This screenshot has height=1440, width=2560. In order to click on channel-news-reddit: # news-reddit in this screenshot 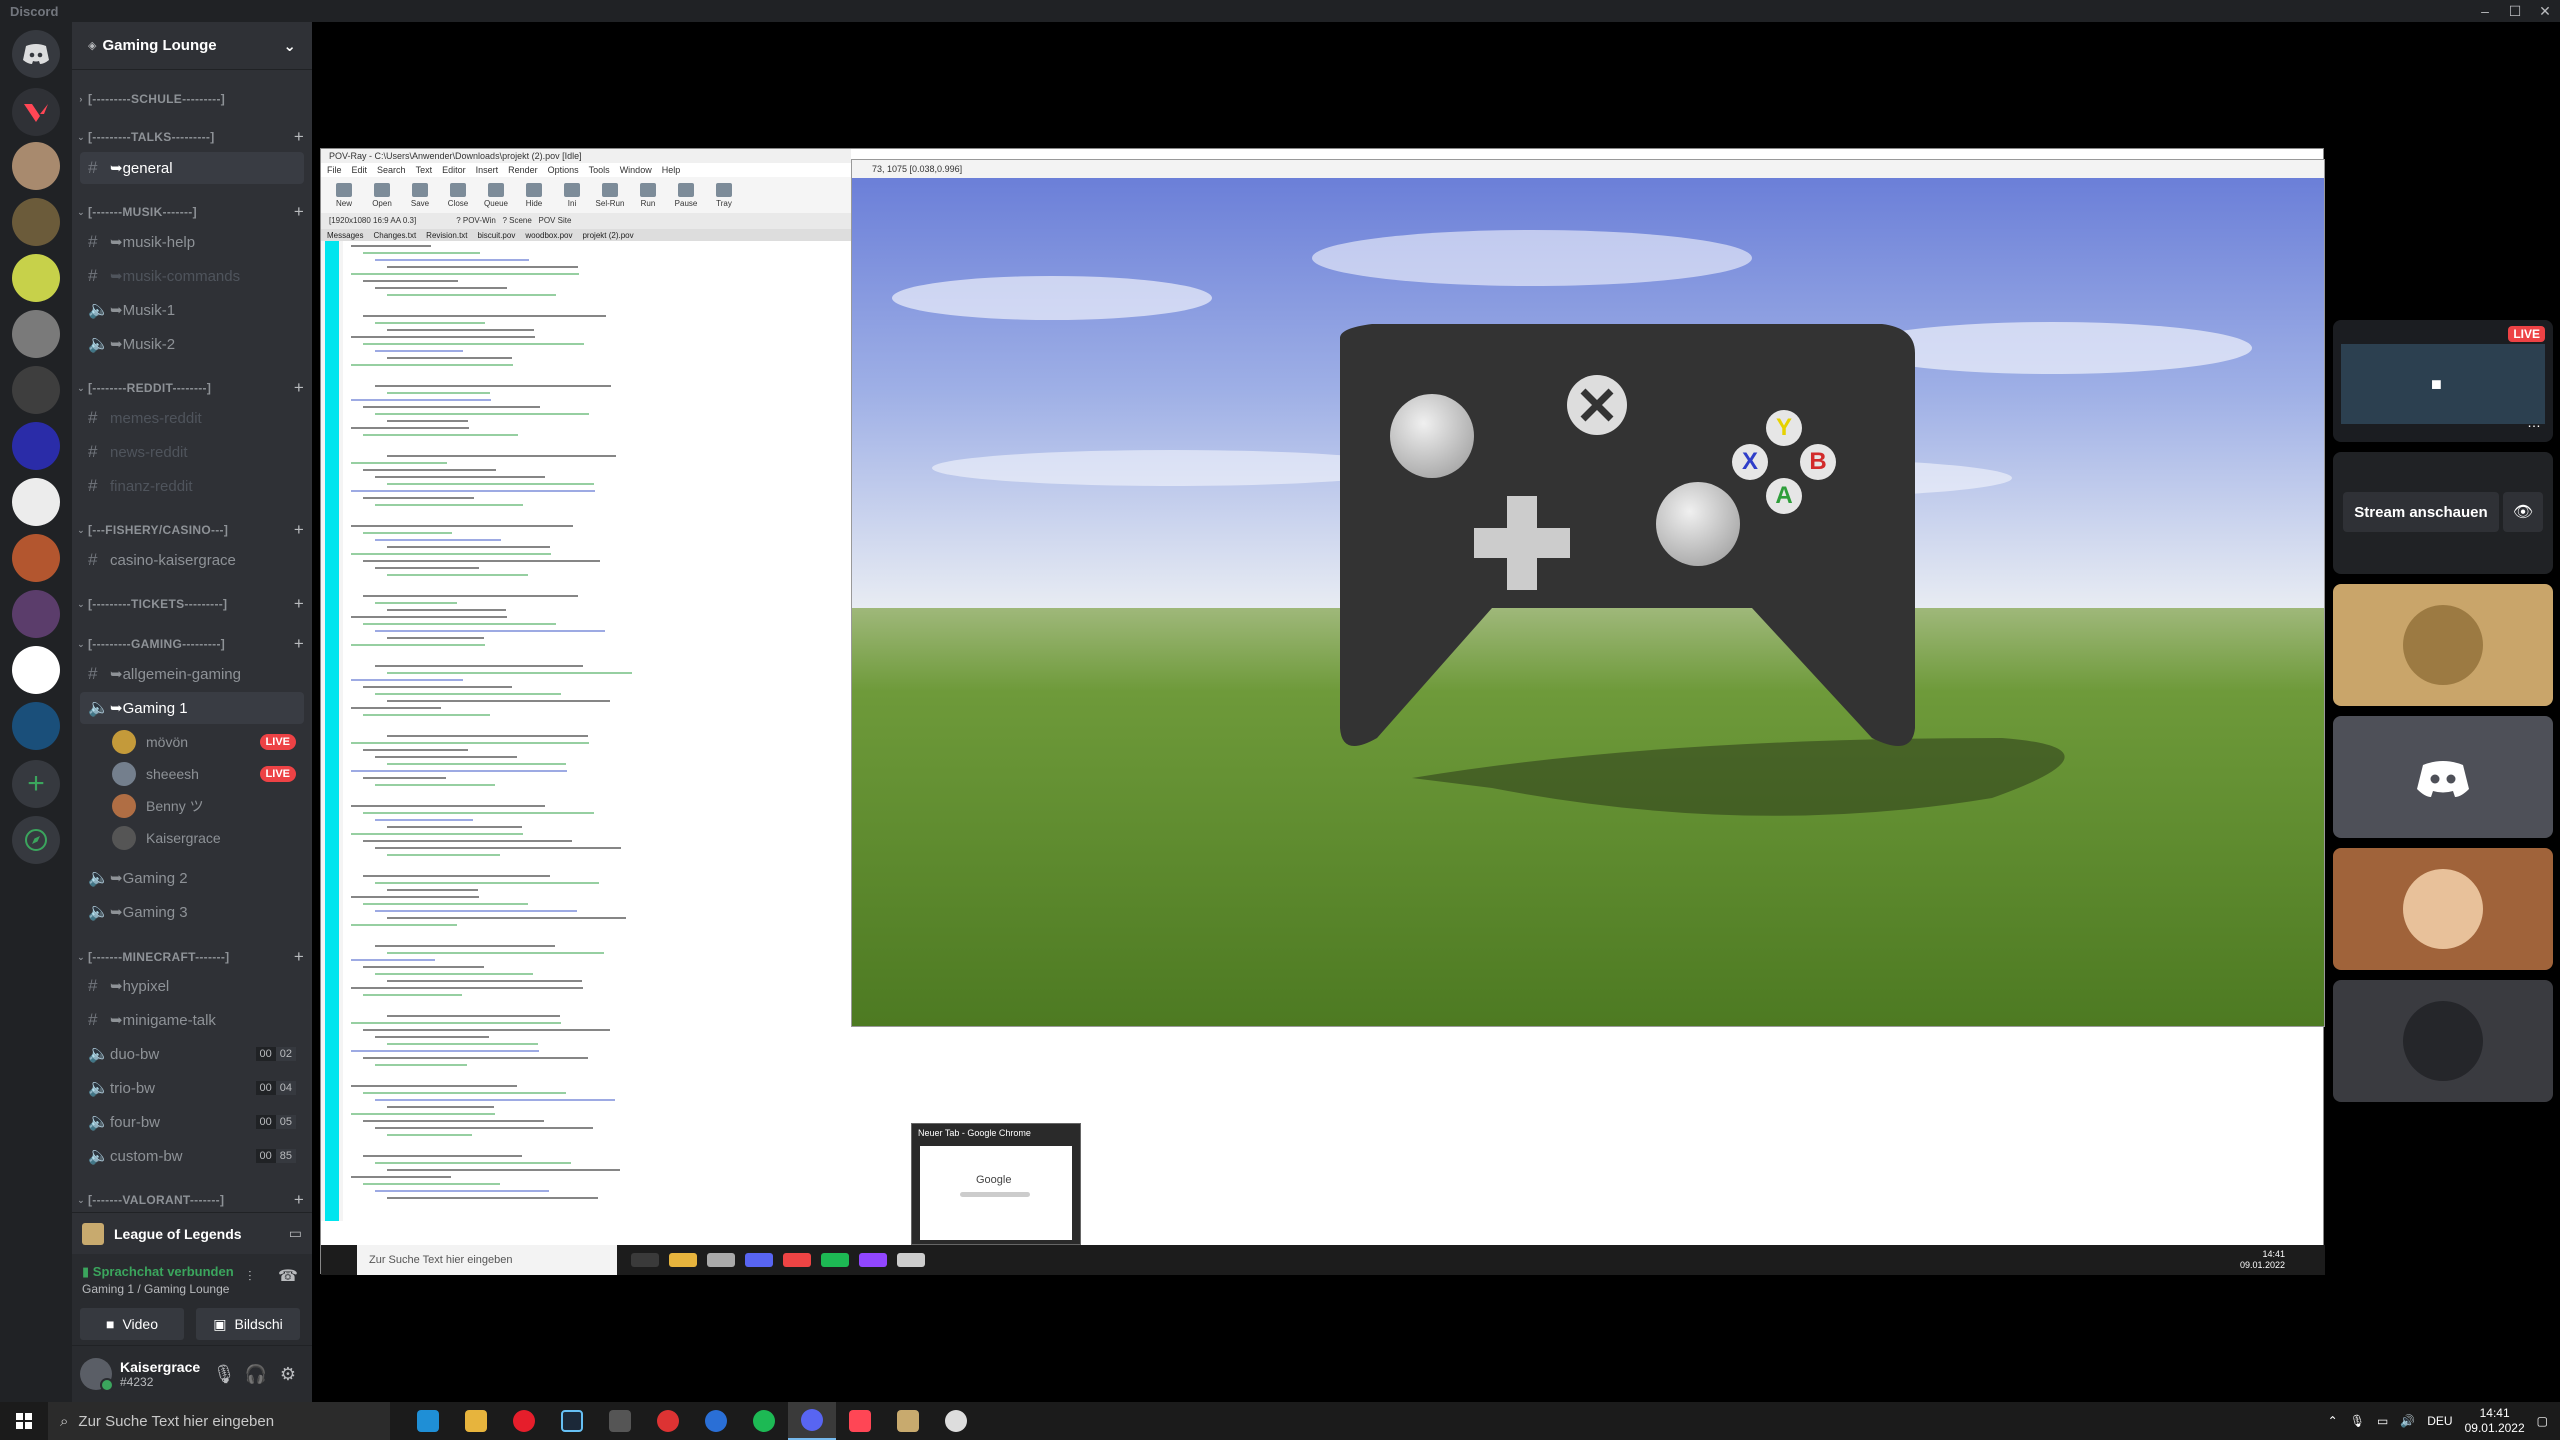, I will do `click(192, 452)`.